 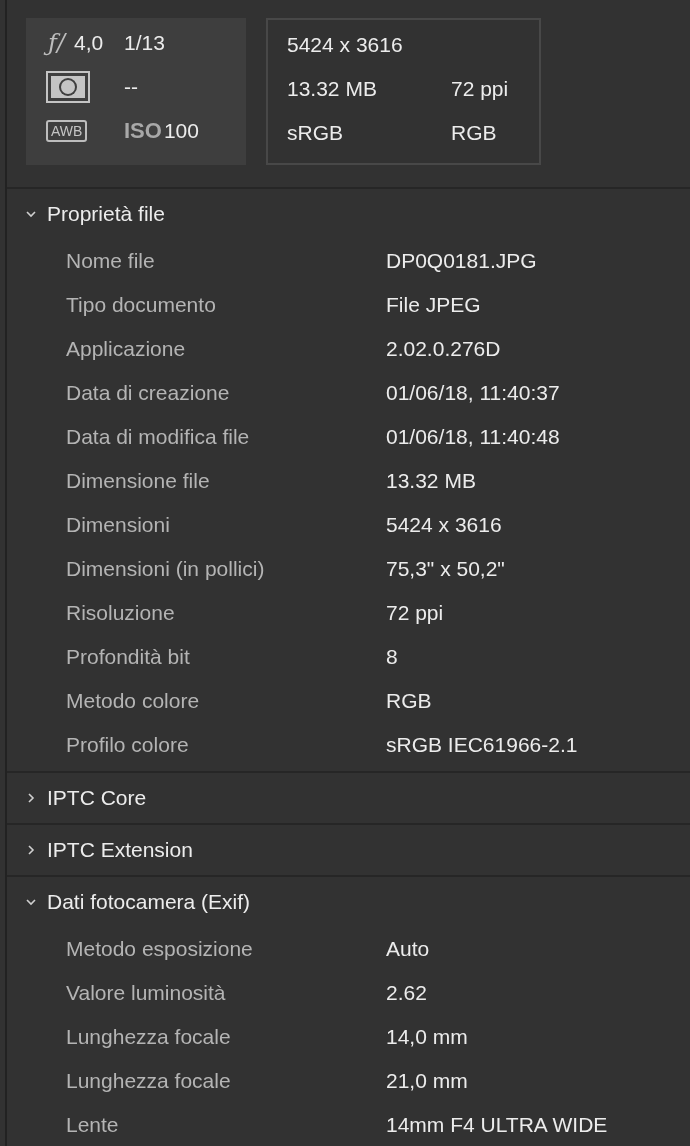 I want to click on color-mode-value: RGB, so click(x=474, y=133).